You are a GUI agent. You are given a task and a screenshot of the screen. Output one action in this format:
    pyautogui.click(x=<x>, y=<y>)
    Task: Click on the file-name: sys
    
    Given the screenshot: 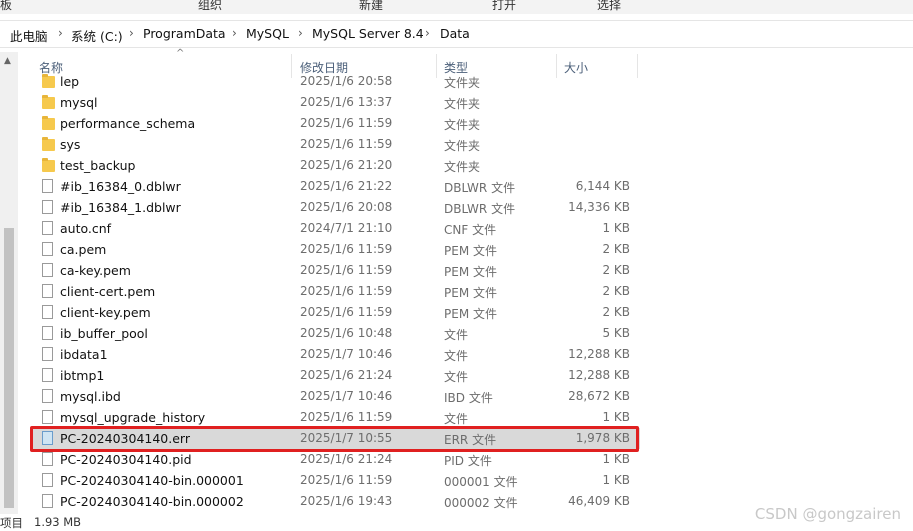 What is the action you would take?
    pyautogui.click(x=70, y=144)
    